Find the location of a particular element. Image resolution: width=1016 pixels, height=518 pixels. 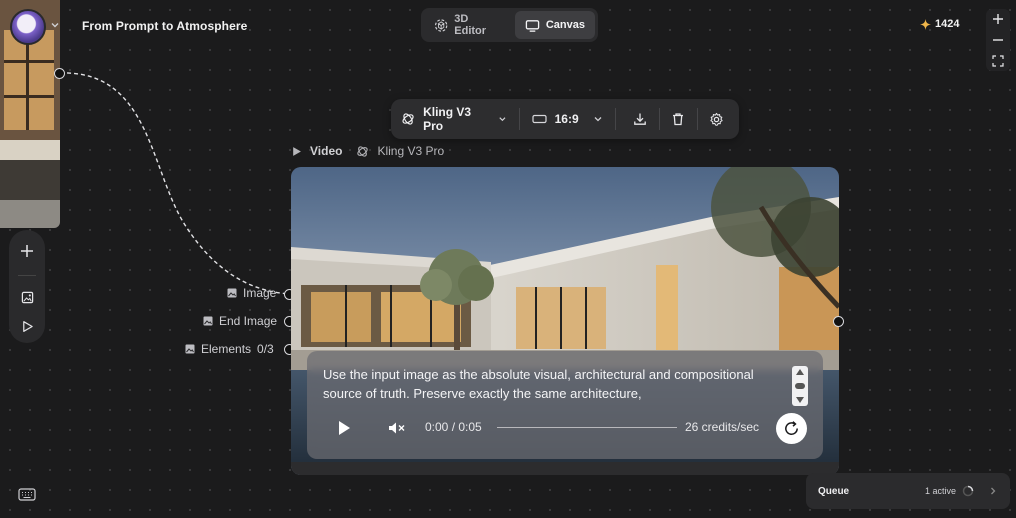

zoom-out-icon is located at coordinates (998, 40).